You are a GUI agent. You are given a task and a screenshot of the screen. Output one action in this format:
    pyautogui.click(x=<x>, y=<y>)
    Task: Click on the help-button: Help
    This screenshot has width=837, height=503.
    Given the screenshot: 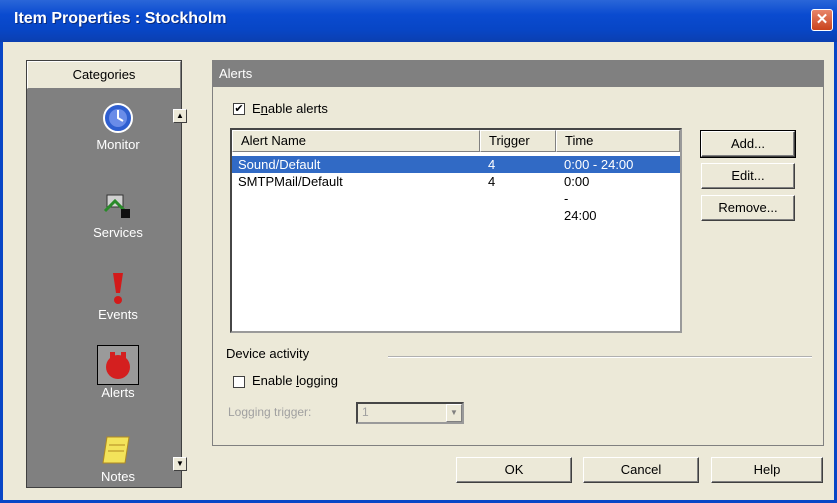 What is the action you would take?
    pyautogui.click(x=767, y=470)
    